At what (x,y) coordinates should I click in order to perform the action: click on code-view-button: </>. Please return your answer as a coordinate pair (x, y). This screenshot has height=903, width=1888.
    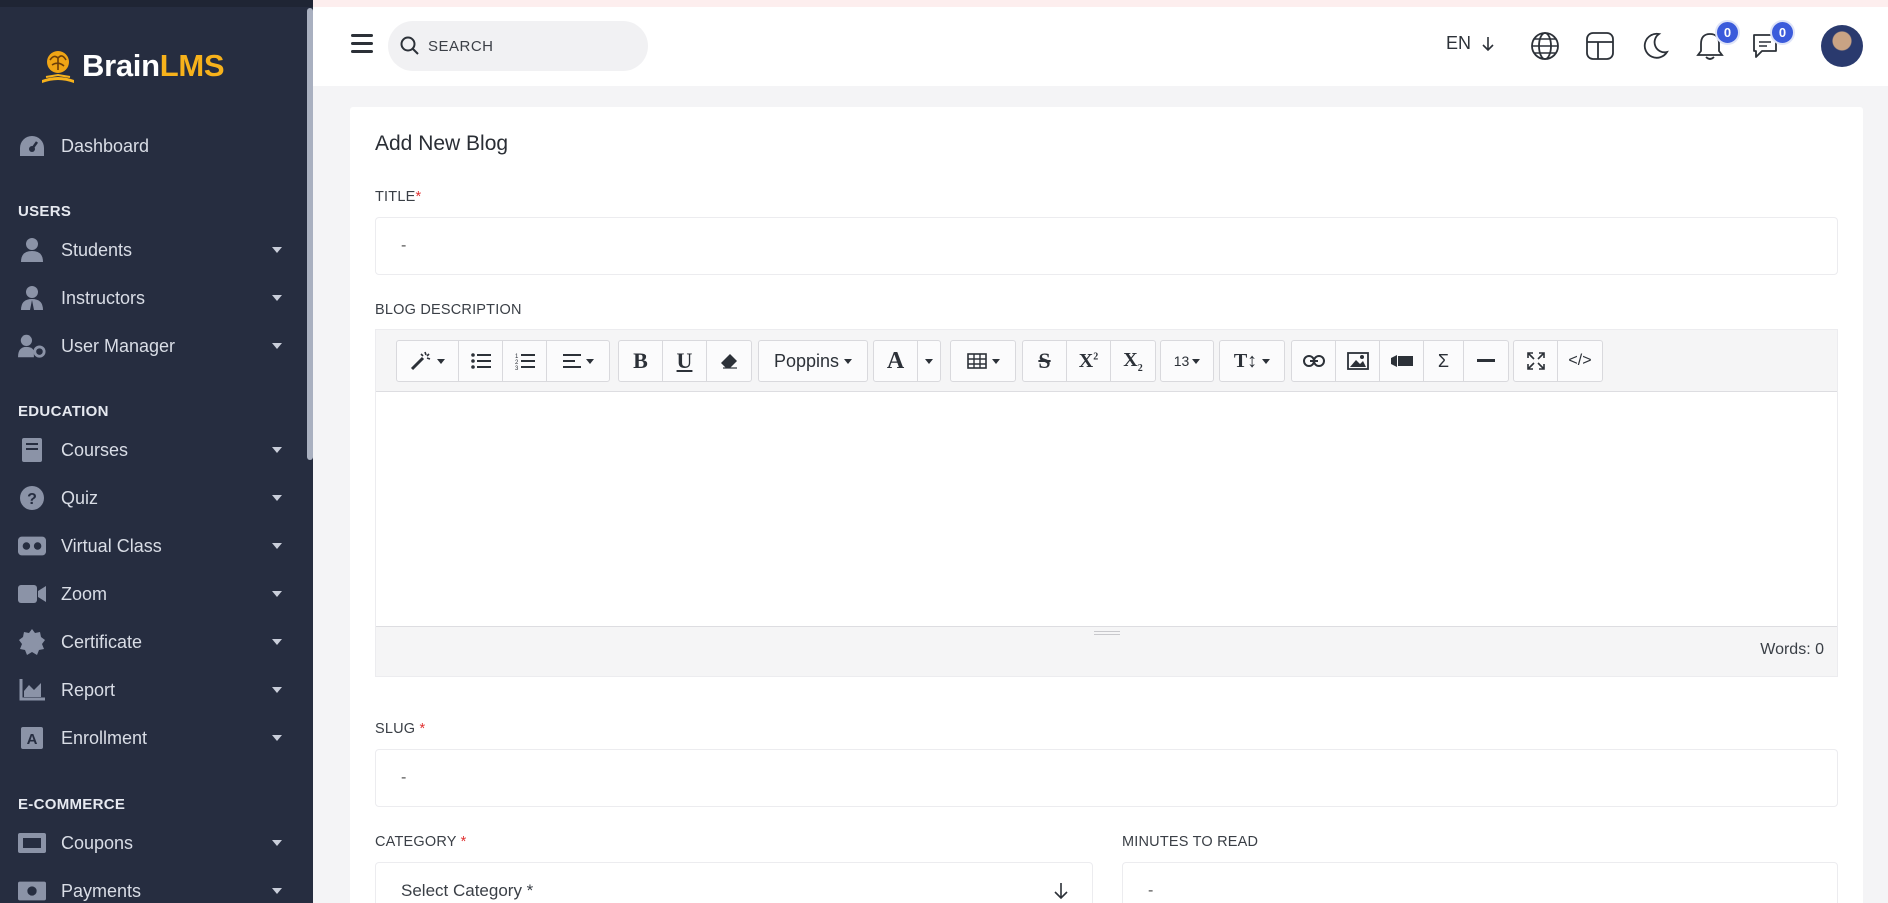
    Looking at the image, I should click on (1580, 361).